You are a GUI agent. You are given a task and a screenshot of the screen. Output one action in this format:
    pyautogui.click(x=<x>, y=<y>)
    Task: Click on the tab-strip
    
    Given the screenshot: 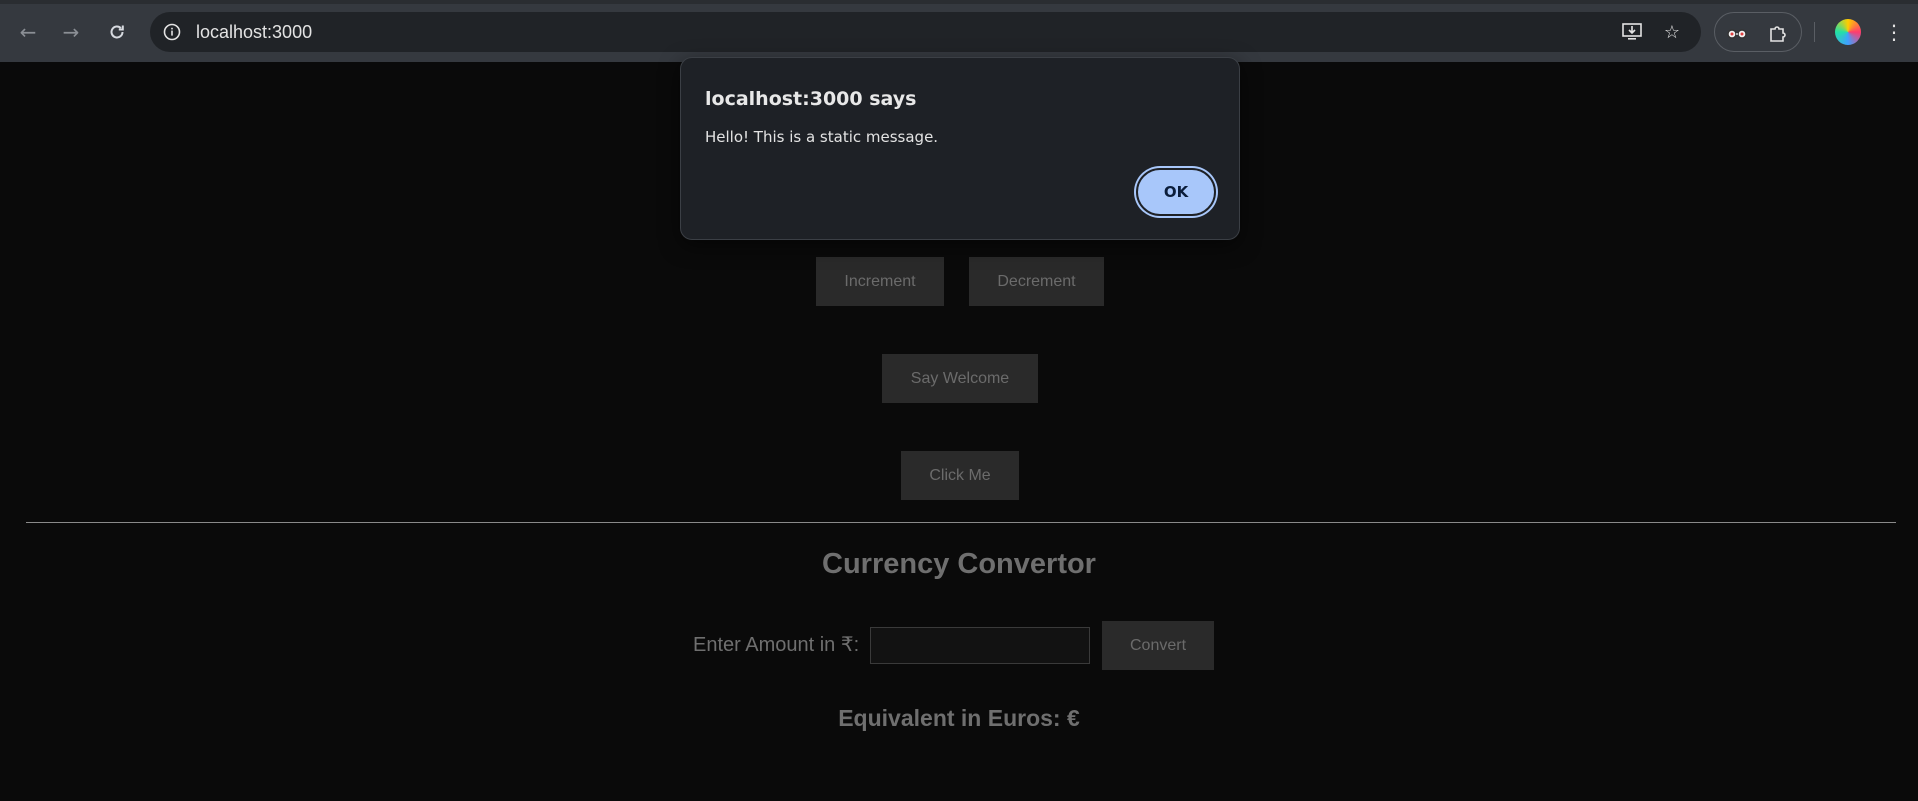 What is the action you would take?
    pyautogui.click(x=959, y=2)
    